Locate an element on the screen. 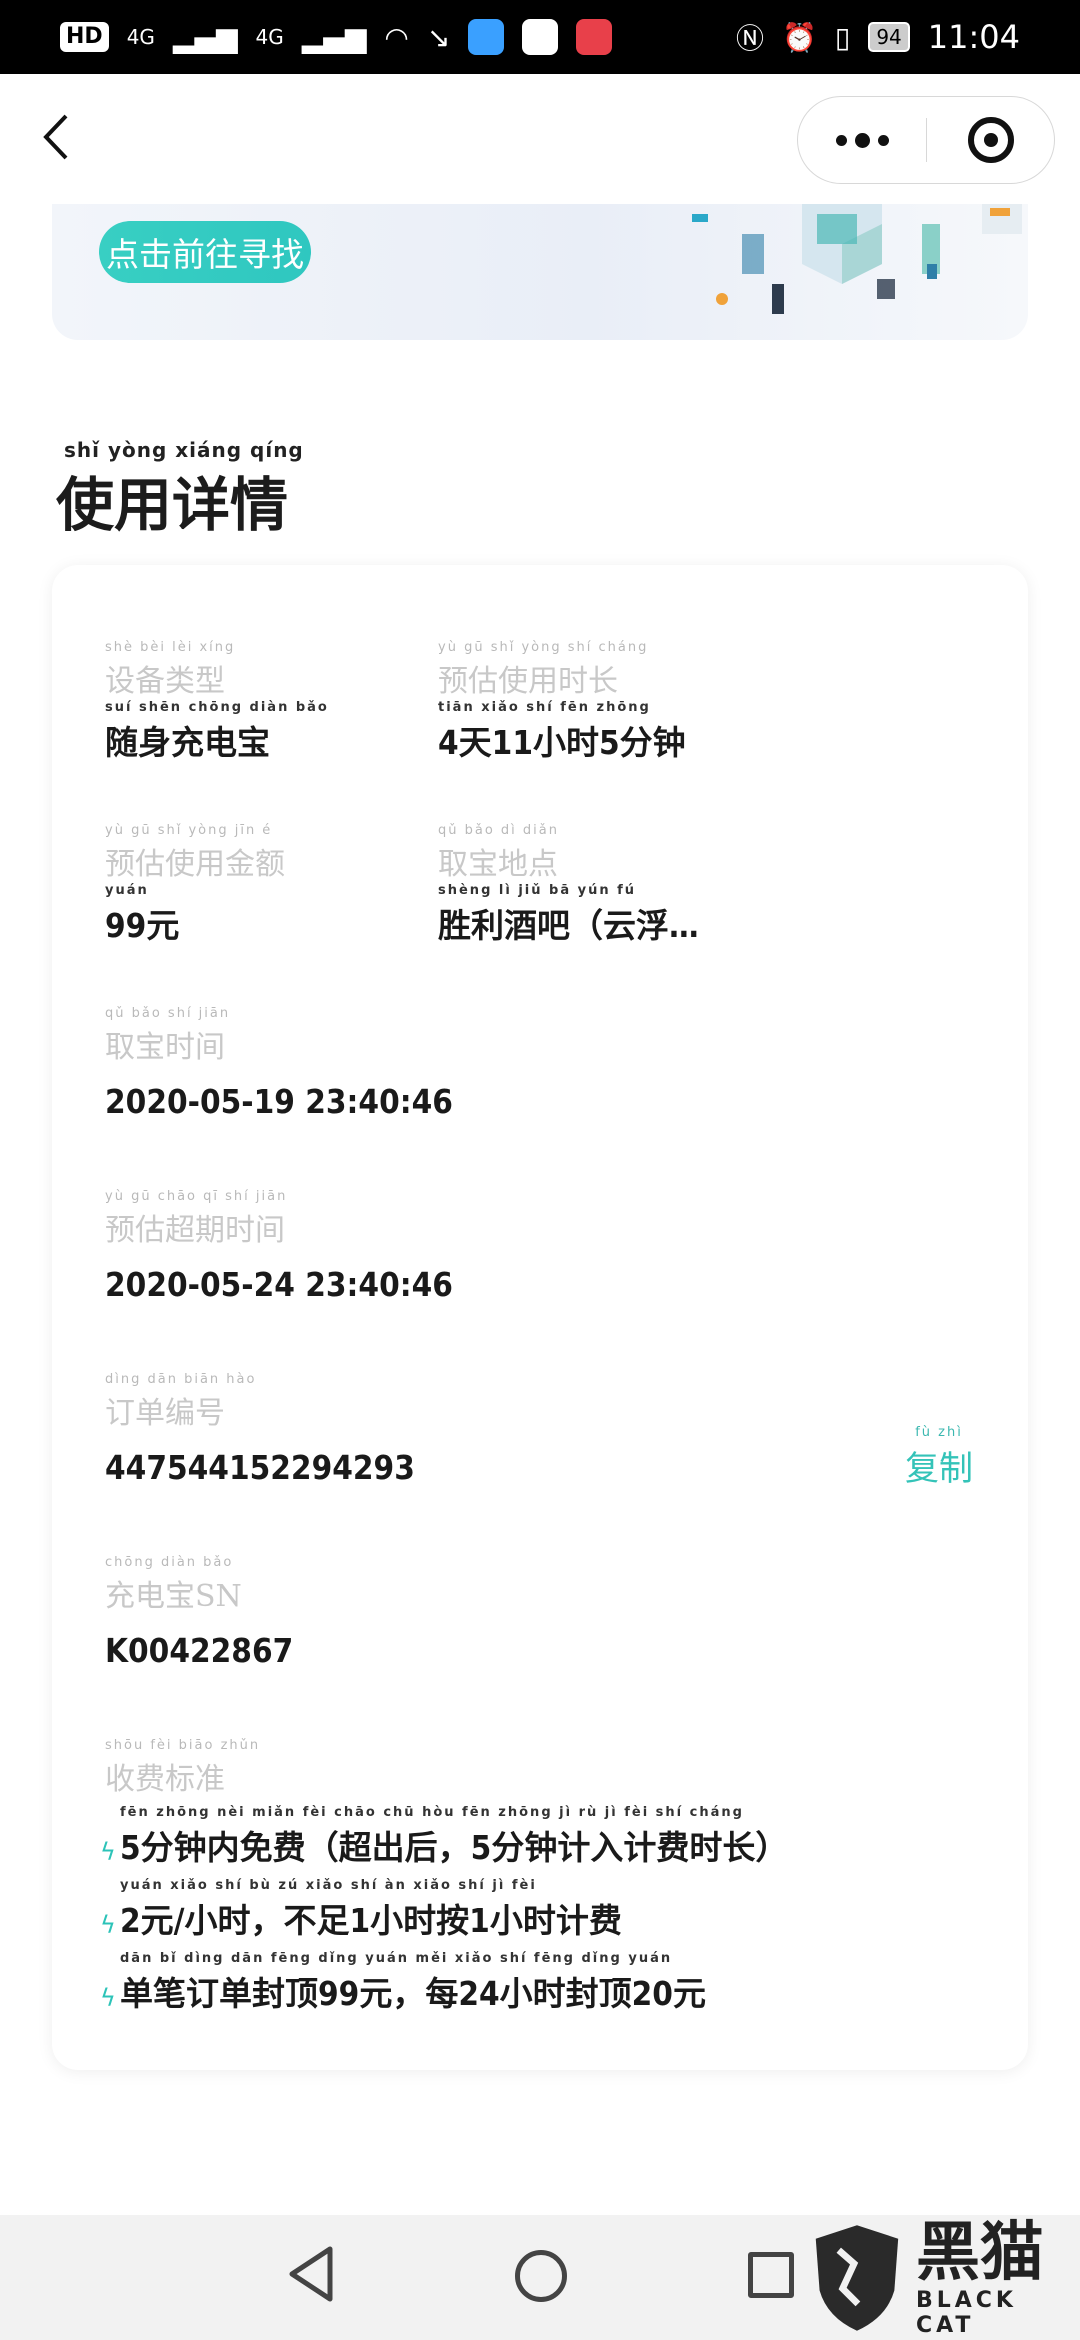  more-dots-icon is located at coordinates (841, 140).